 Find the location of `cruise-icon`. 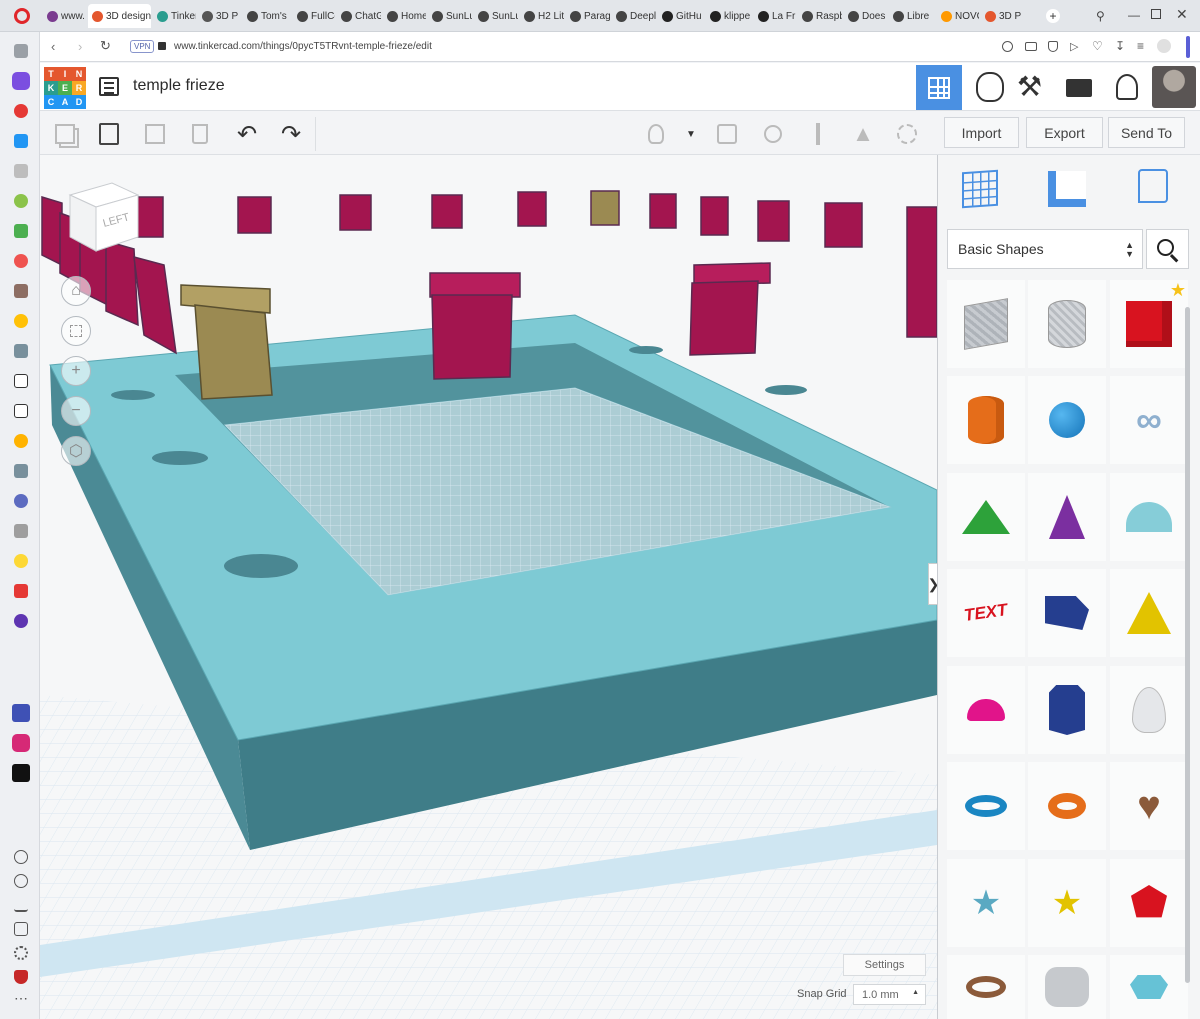

cruise-icon is located at coordinates (907, 134).